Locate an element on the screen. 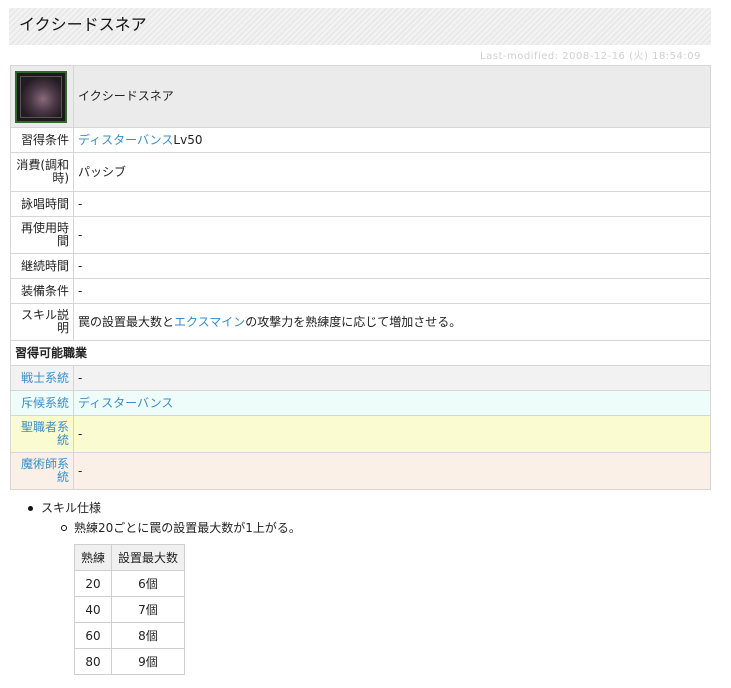  spec-list: スキル仕様 熟練20ごとに罠の設置最大数が1上がる。 is located at coordinates (164, 518).